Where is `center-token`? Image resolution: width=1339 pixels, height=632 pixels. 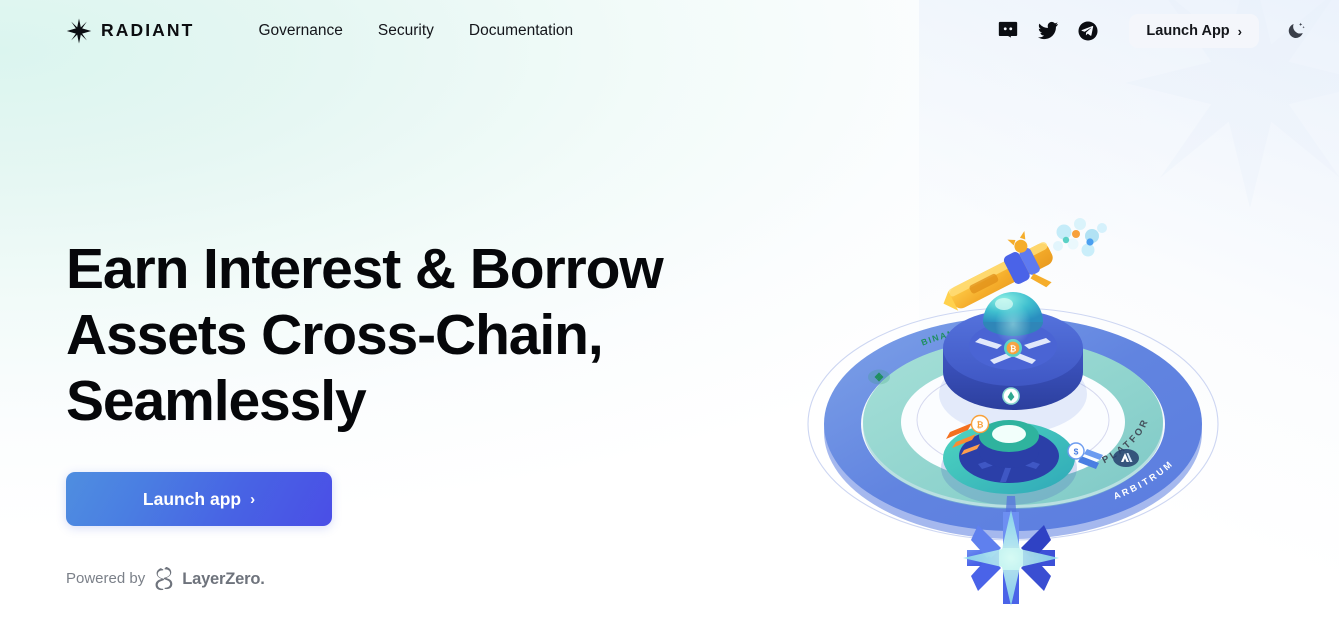 center-token is located at coordinates (1011, 396).